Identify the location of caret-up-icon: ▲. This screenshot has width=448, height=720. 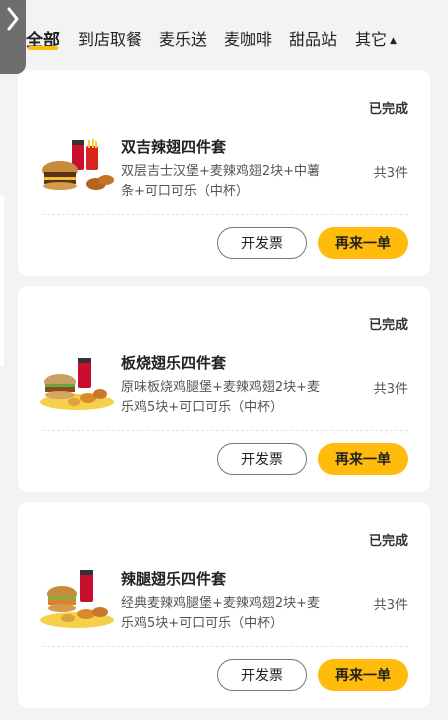
(393, 40).